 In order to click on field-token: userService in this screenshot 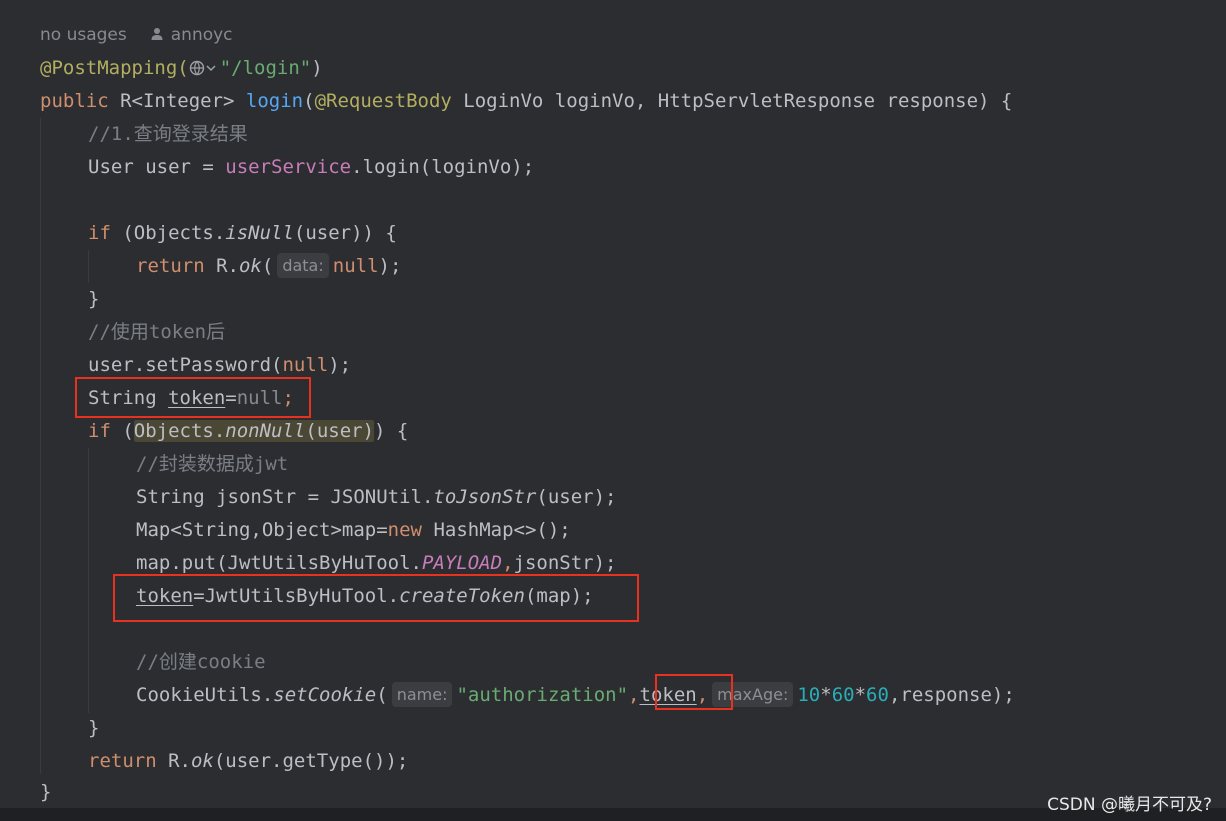, I will do `click(288, 167)`.